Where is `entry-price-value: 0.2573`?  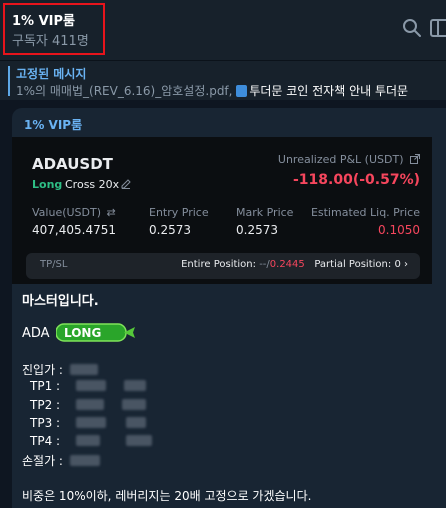
entry-price-value: 0.2573 is located at coordinates (170, 230).